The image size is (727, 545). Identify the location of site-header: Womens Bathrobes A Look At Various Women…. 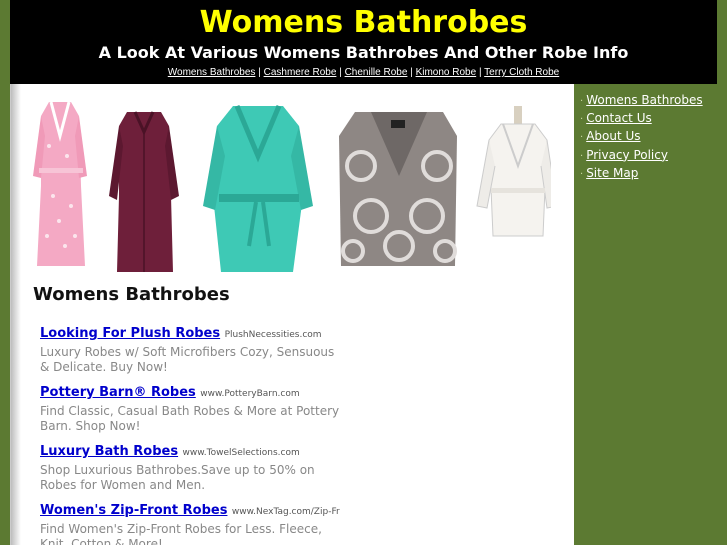
(363, 42).